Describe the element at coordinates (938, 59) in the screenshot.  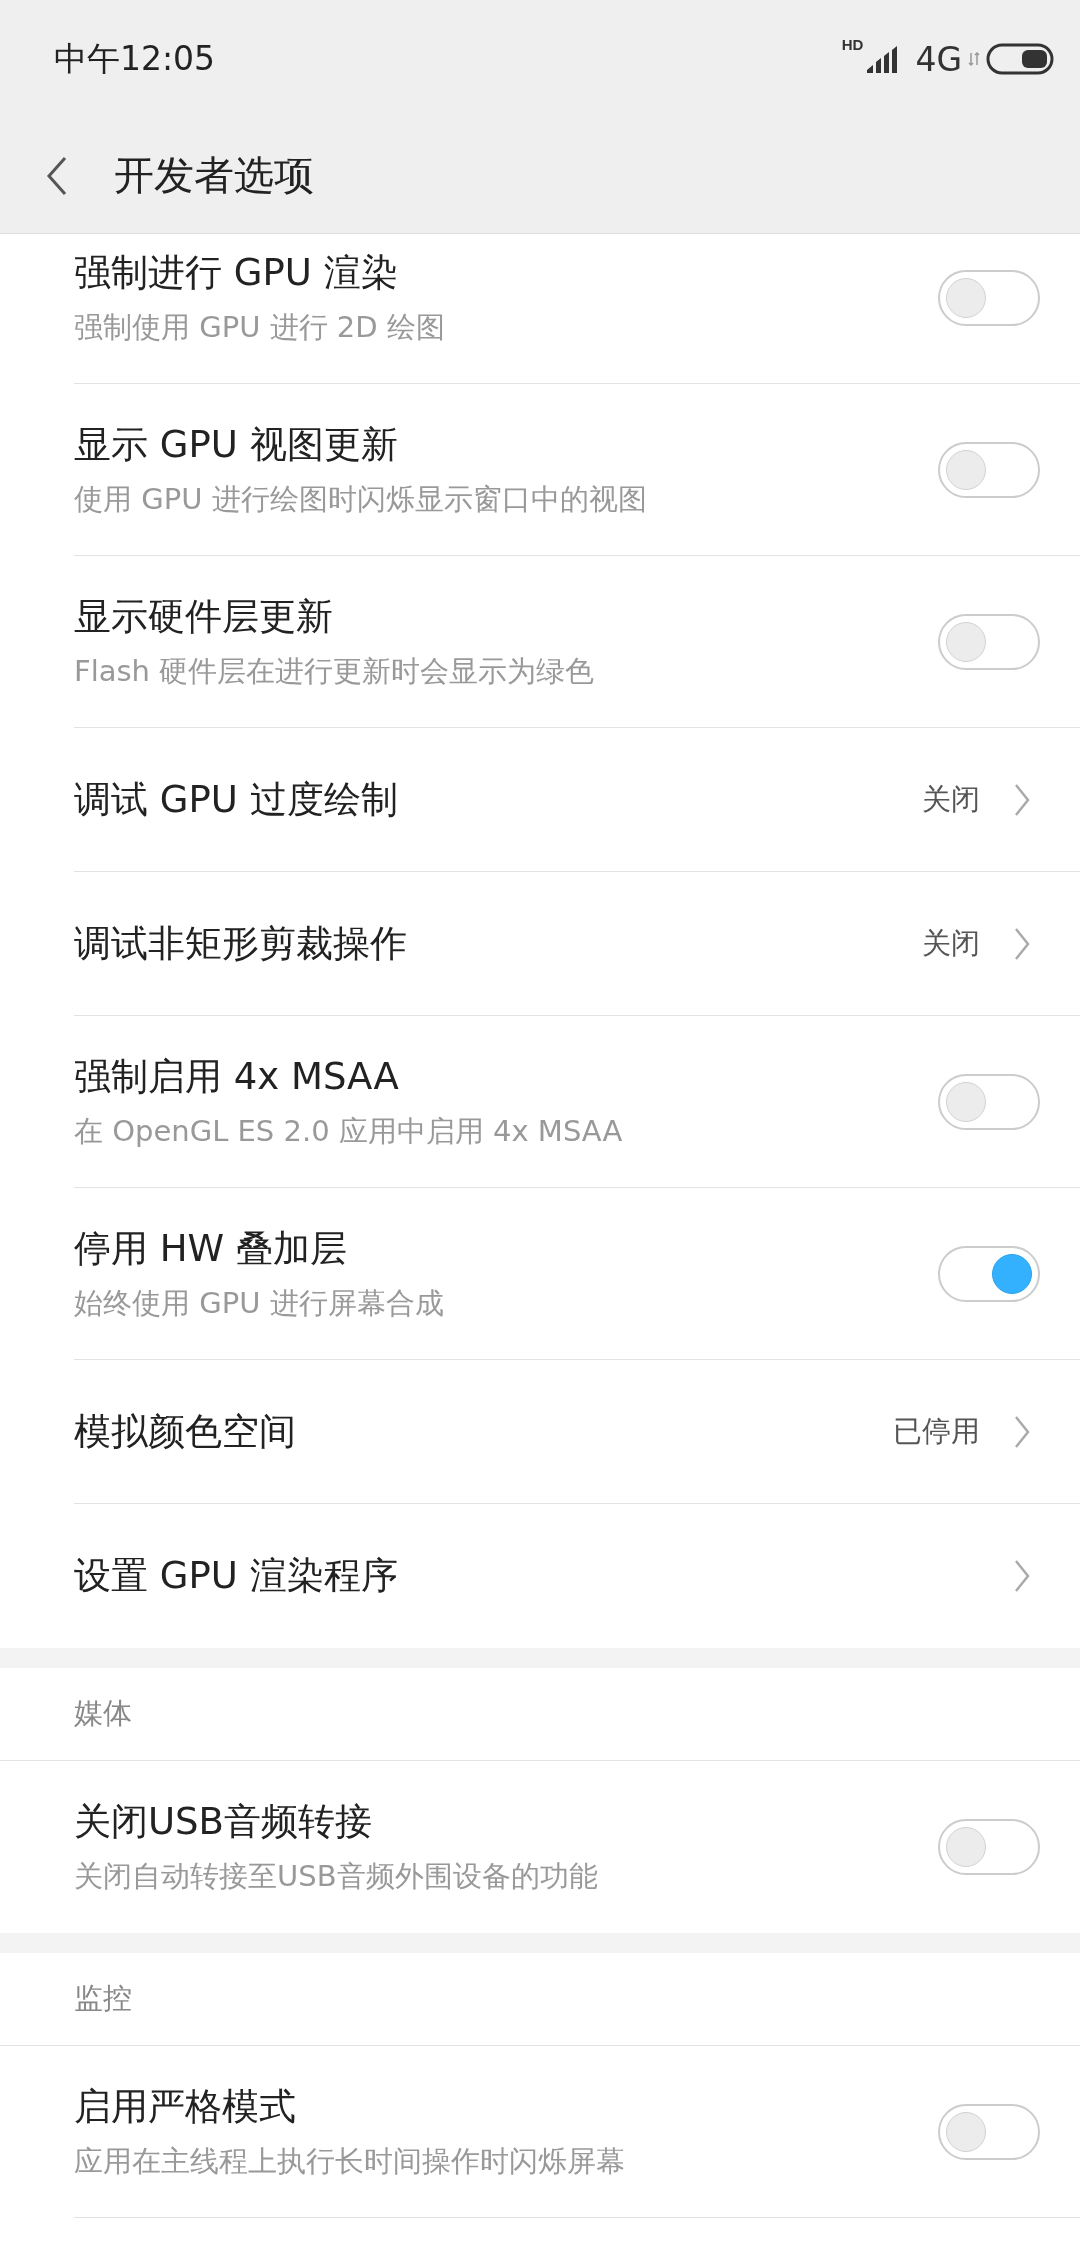
I see `network-label: 4G` at that location.